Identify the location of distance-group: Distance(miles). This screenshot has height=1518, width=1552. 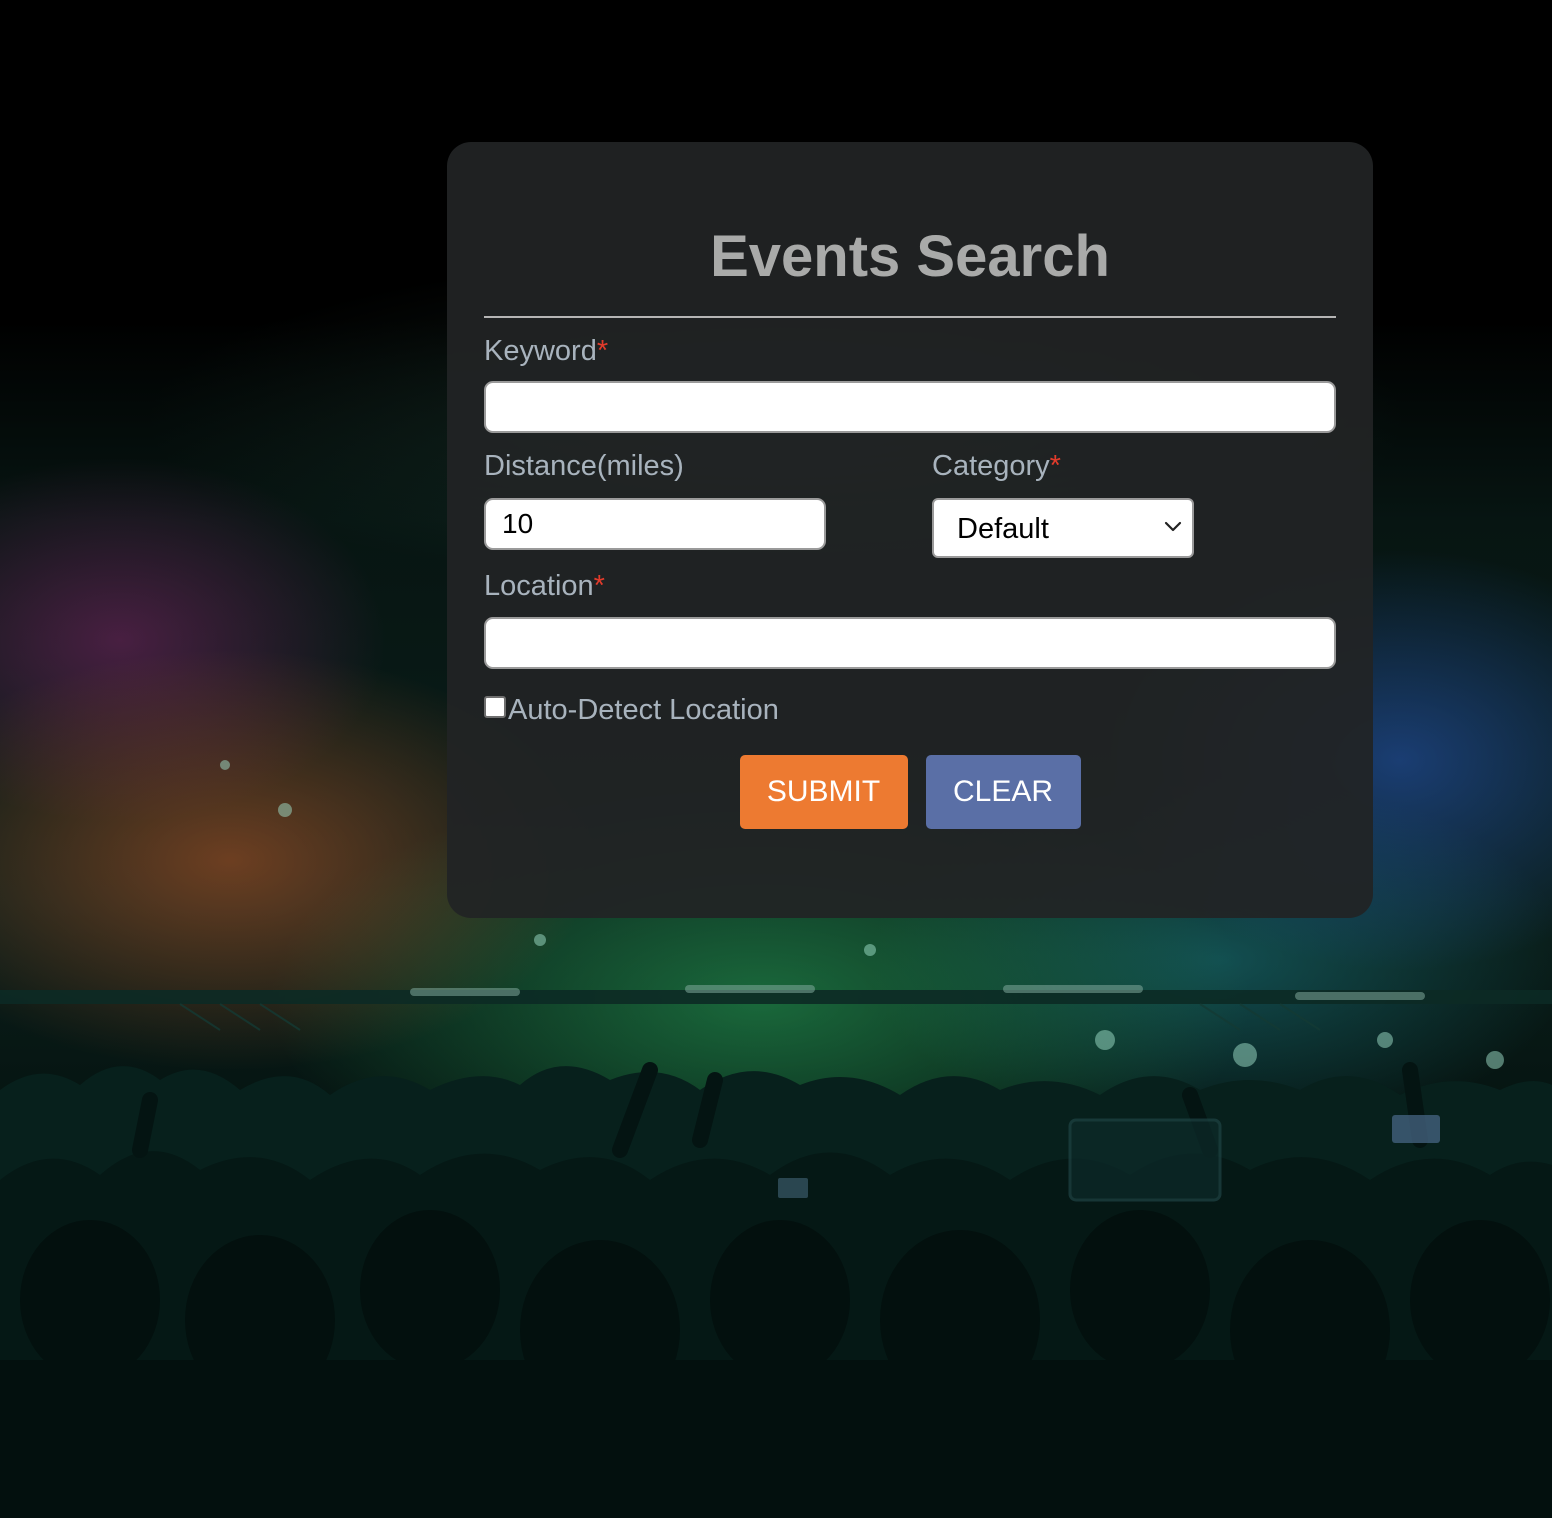
(655, 499).